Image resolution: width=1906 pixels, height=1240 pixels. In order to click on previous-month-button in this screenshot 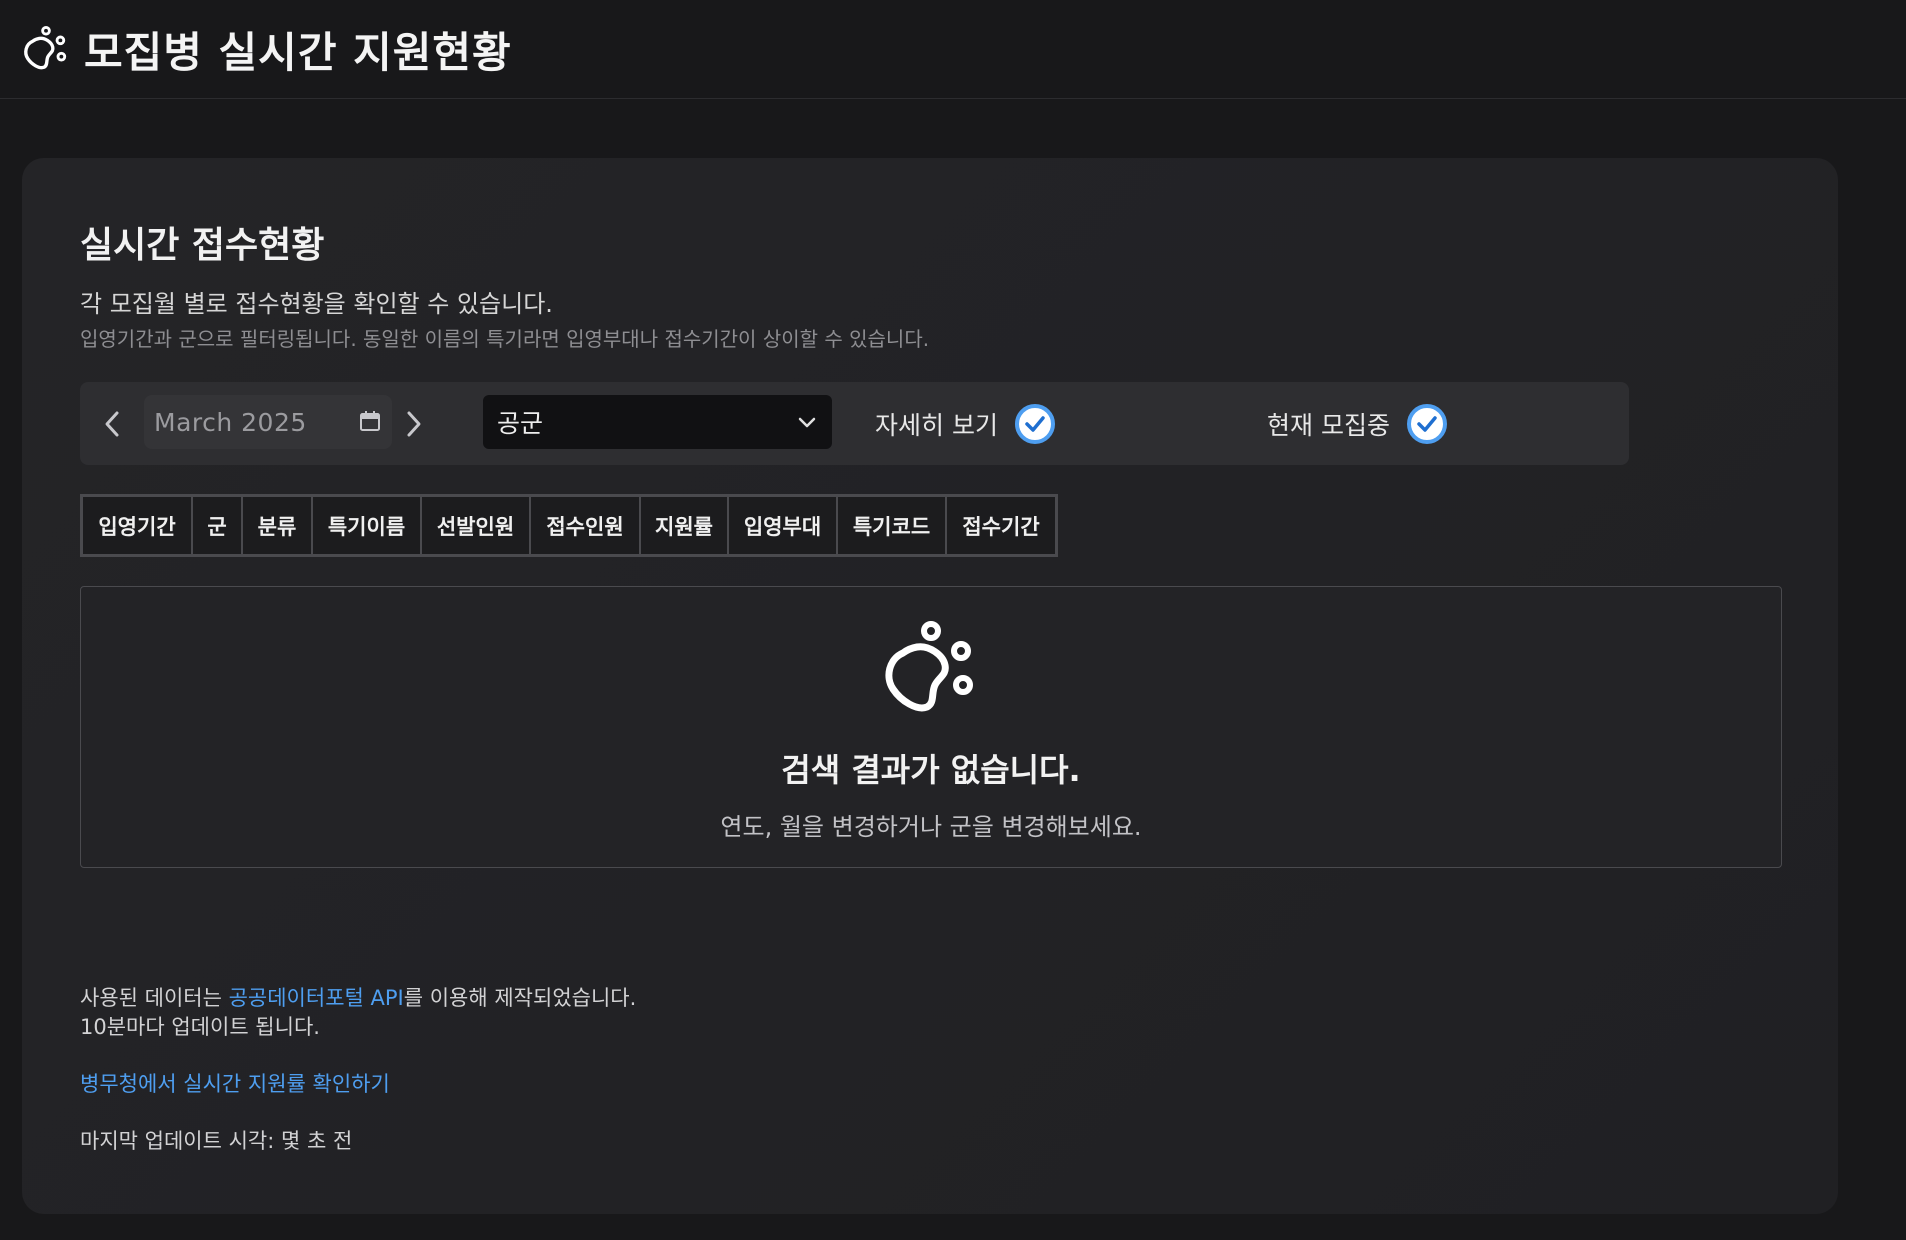, I will do `click(112, 424)`.